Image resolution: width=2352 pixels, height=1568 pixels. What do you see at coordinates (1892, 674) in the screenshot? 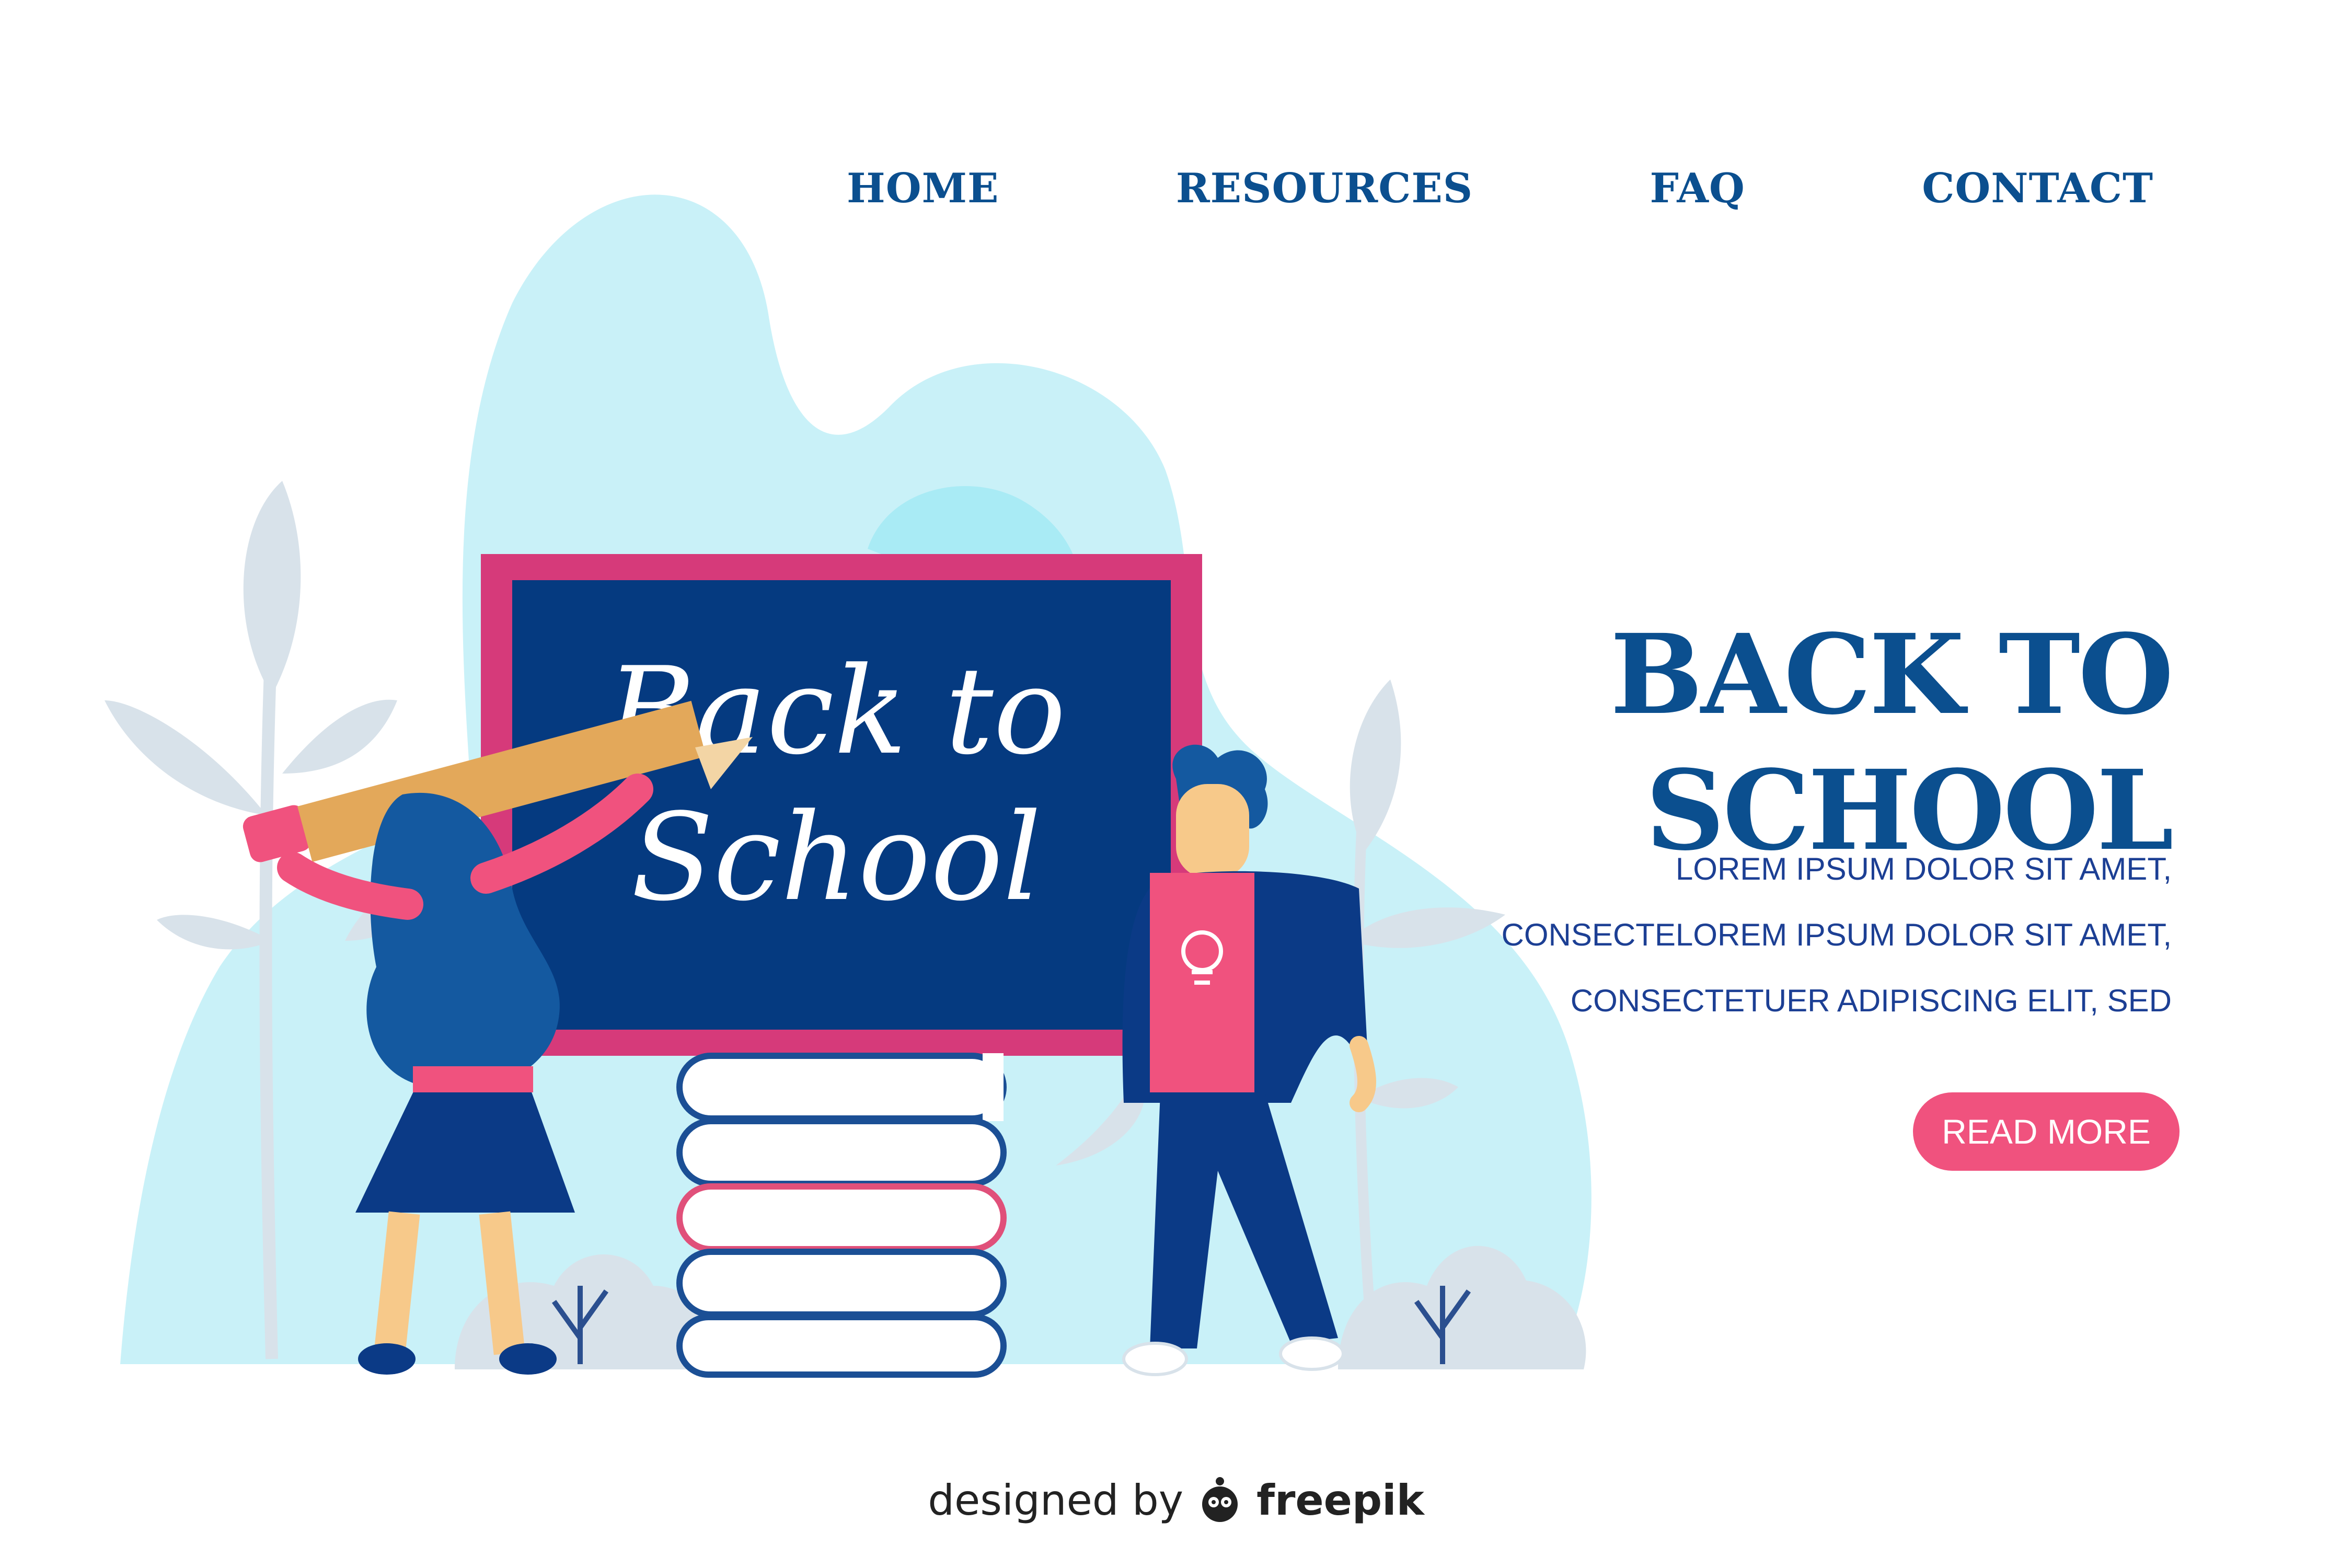
I see `hero-title-line1: BACK TO` at bounding box center [1892, 674].